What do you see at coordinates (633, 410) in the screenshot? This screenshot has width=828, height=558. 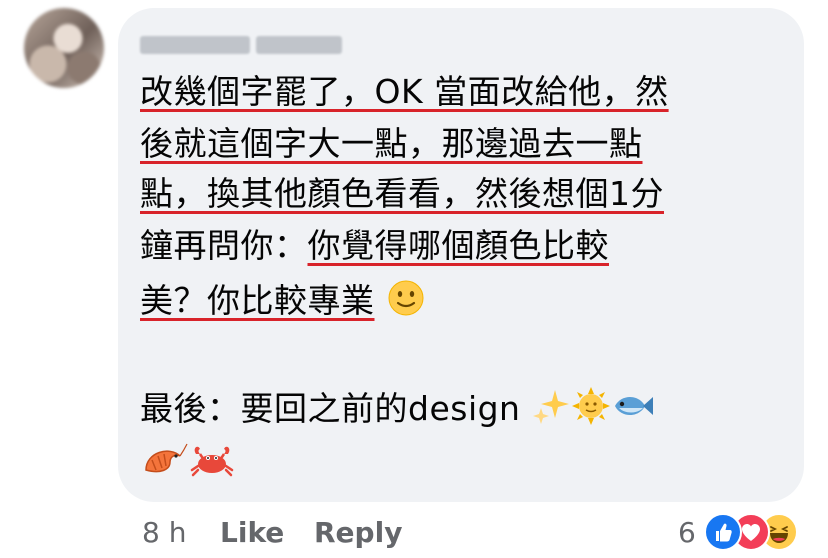 I see `fish-icon` at bounding box center [633, 410].